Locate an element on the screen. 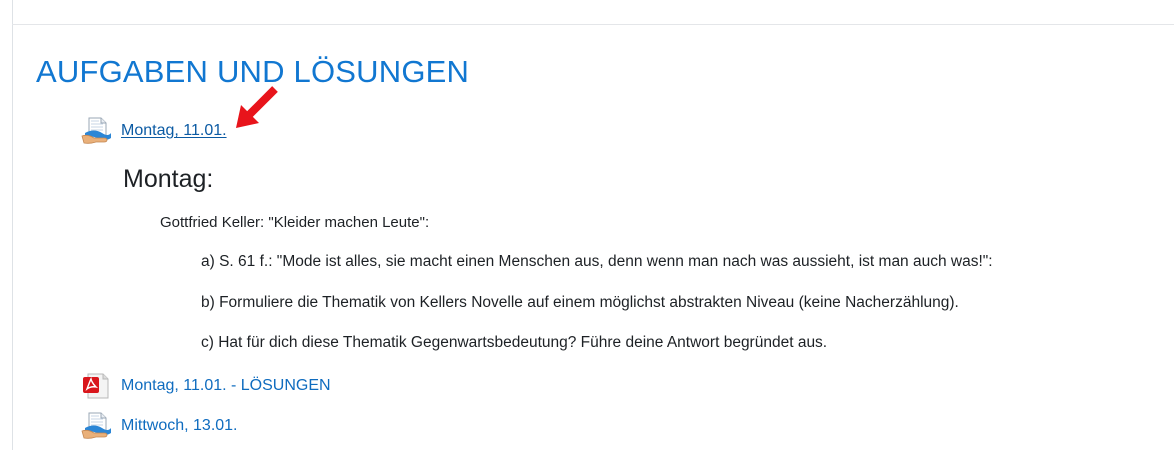 This screenshot has width=1174, height=450. pdf-icon is located at coordinates (96, 386).